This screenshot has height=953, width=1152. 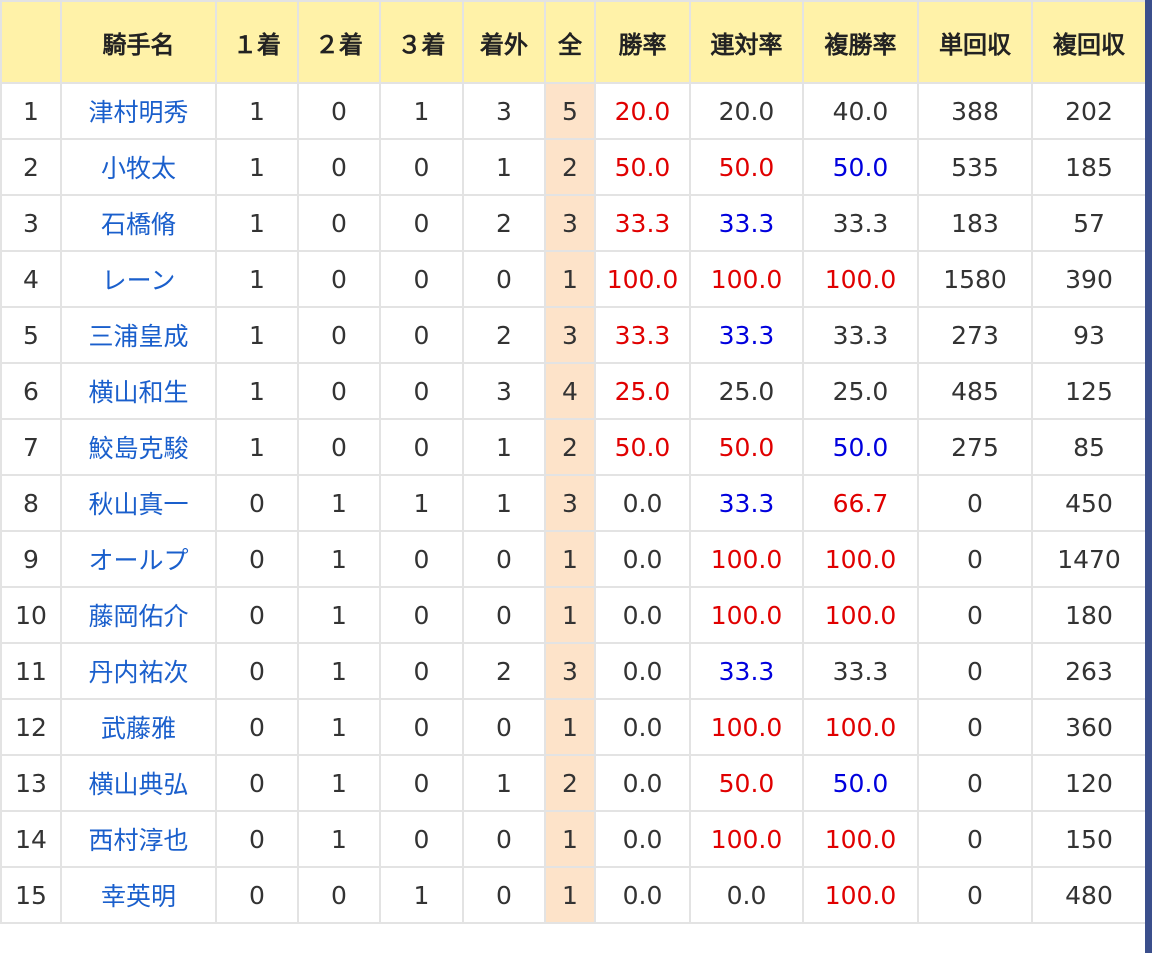 What do you see at coordinates (1089, 111) in the screenshot?
I see `show-return: 202` at bounding box center [1089, 111].